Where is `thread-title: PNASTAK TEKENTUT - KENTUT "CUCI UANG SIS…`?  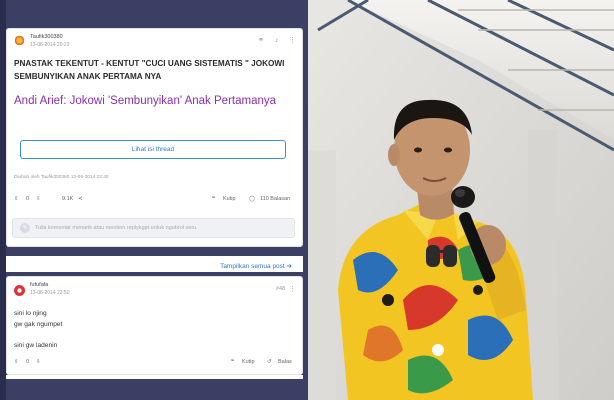
thread-title: PNASTAK TEKENTUT - KENTUT "CUCI UANG SIS… is located at coordinates (151, 70).